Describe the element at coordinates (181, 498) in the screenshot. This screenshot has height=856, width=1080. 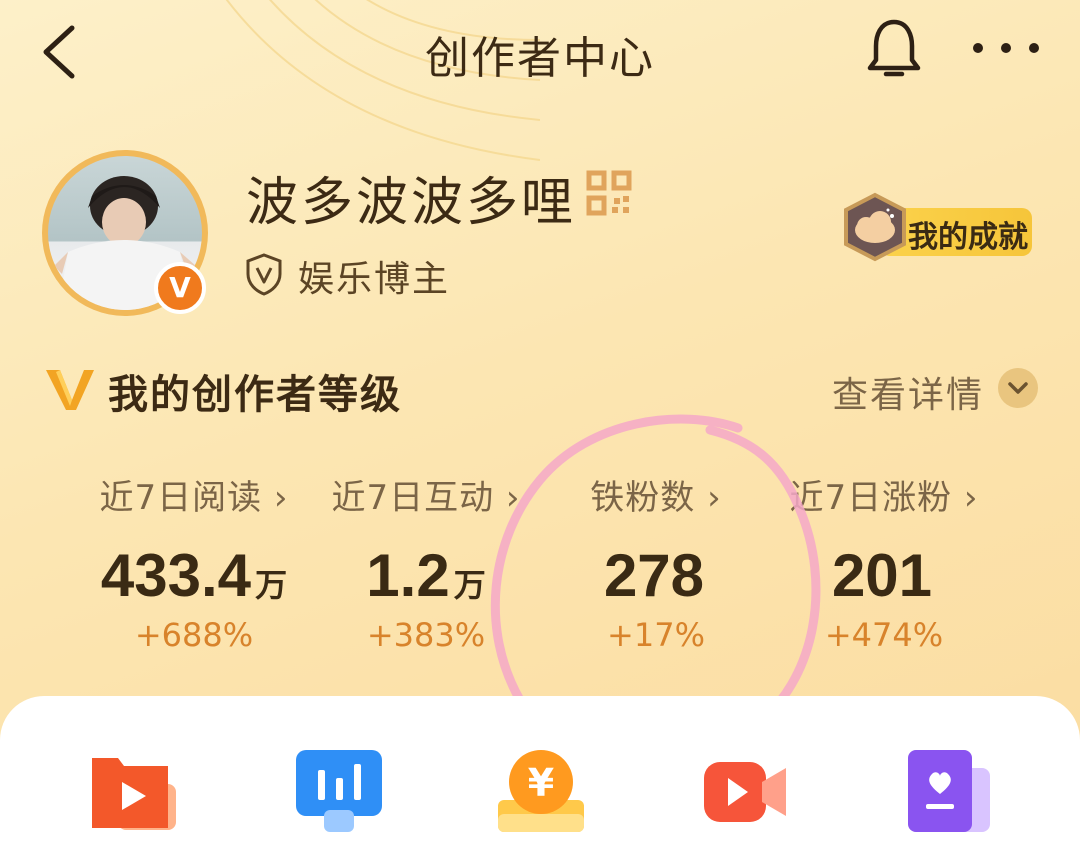
I see `stat-label: 近7日阅读` at that location.